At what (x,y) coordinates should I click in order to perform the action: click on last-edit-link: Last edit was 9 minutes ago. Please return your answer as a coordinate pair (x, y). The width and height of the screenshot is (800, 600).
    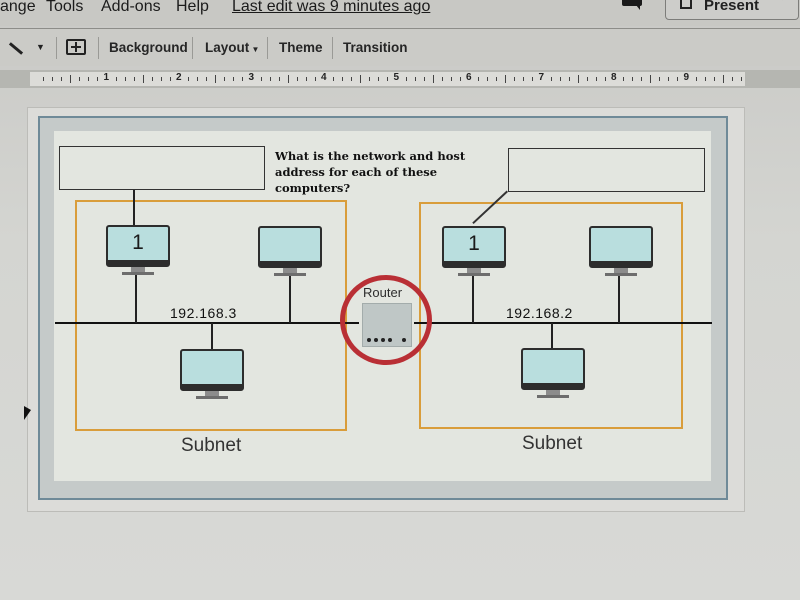
    Looking at the image, I should click on (331, 8).